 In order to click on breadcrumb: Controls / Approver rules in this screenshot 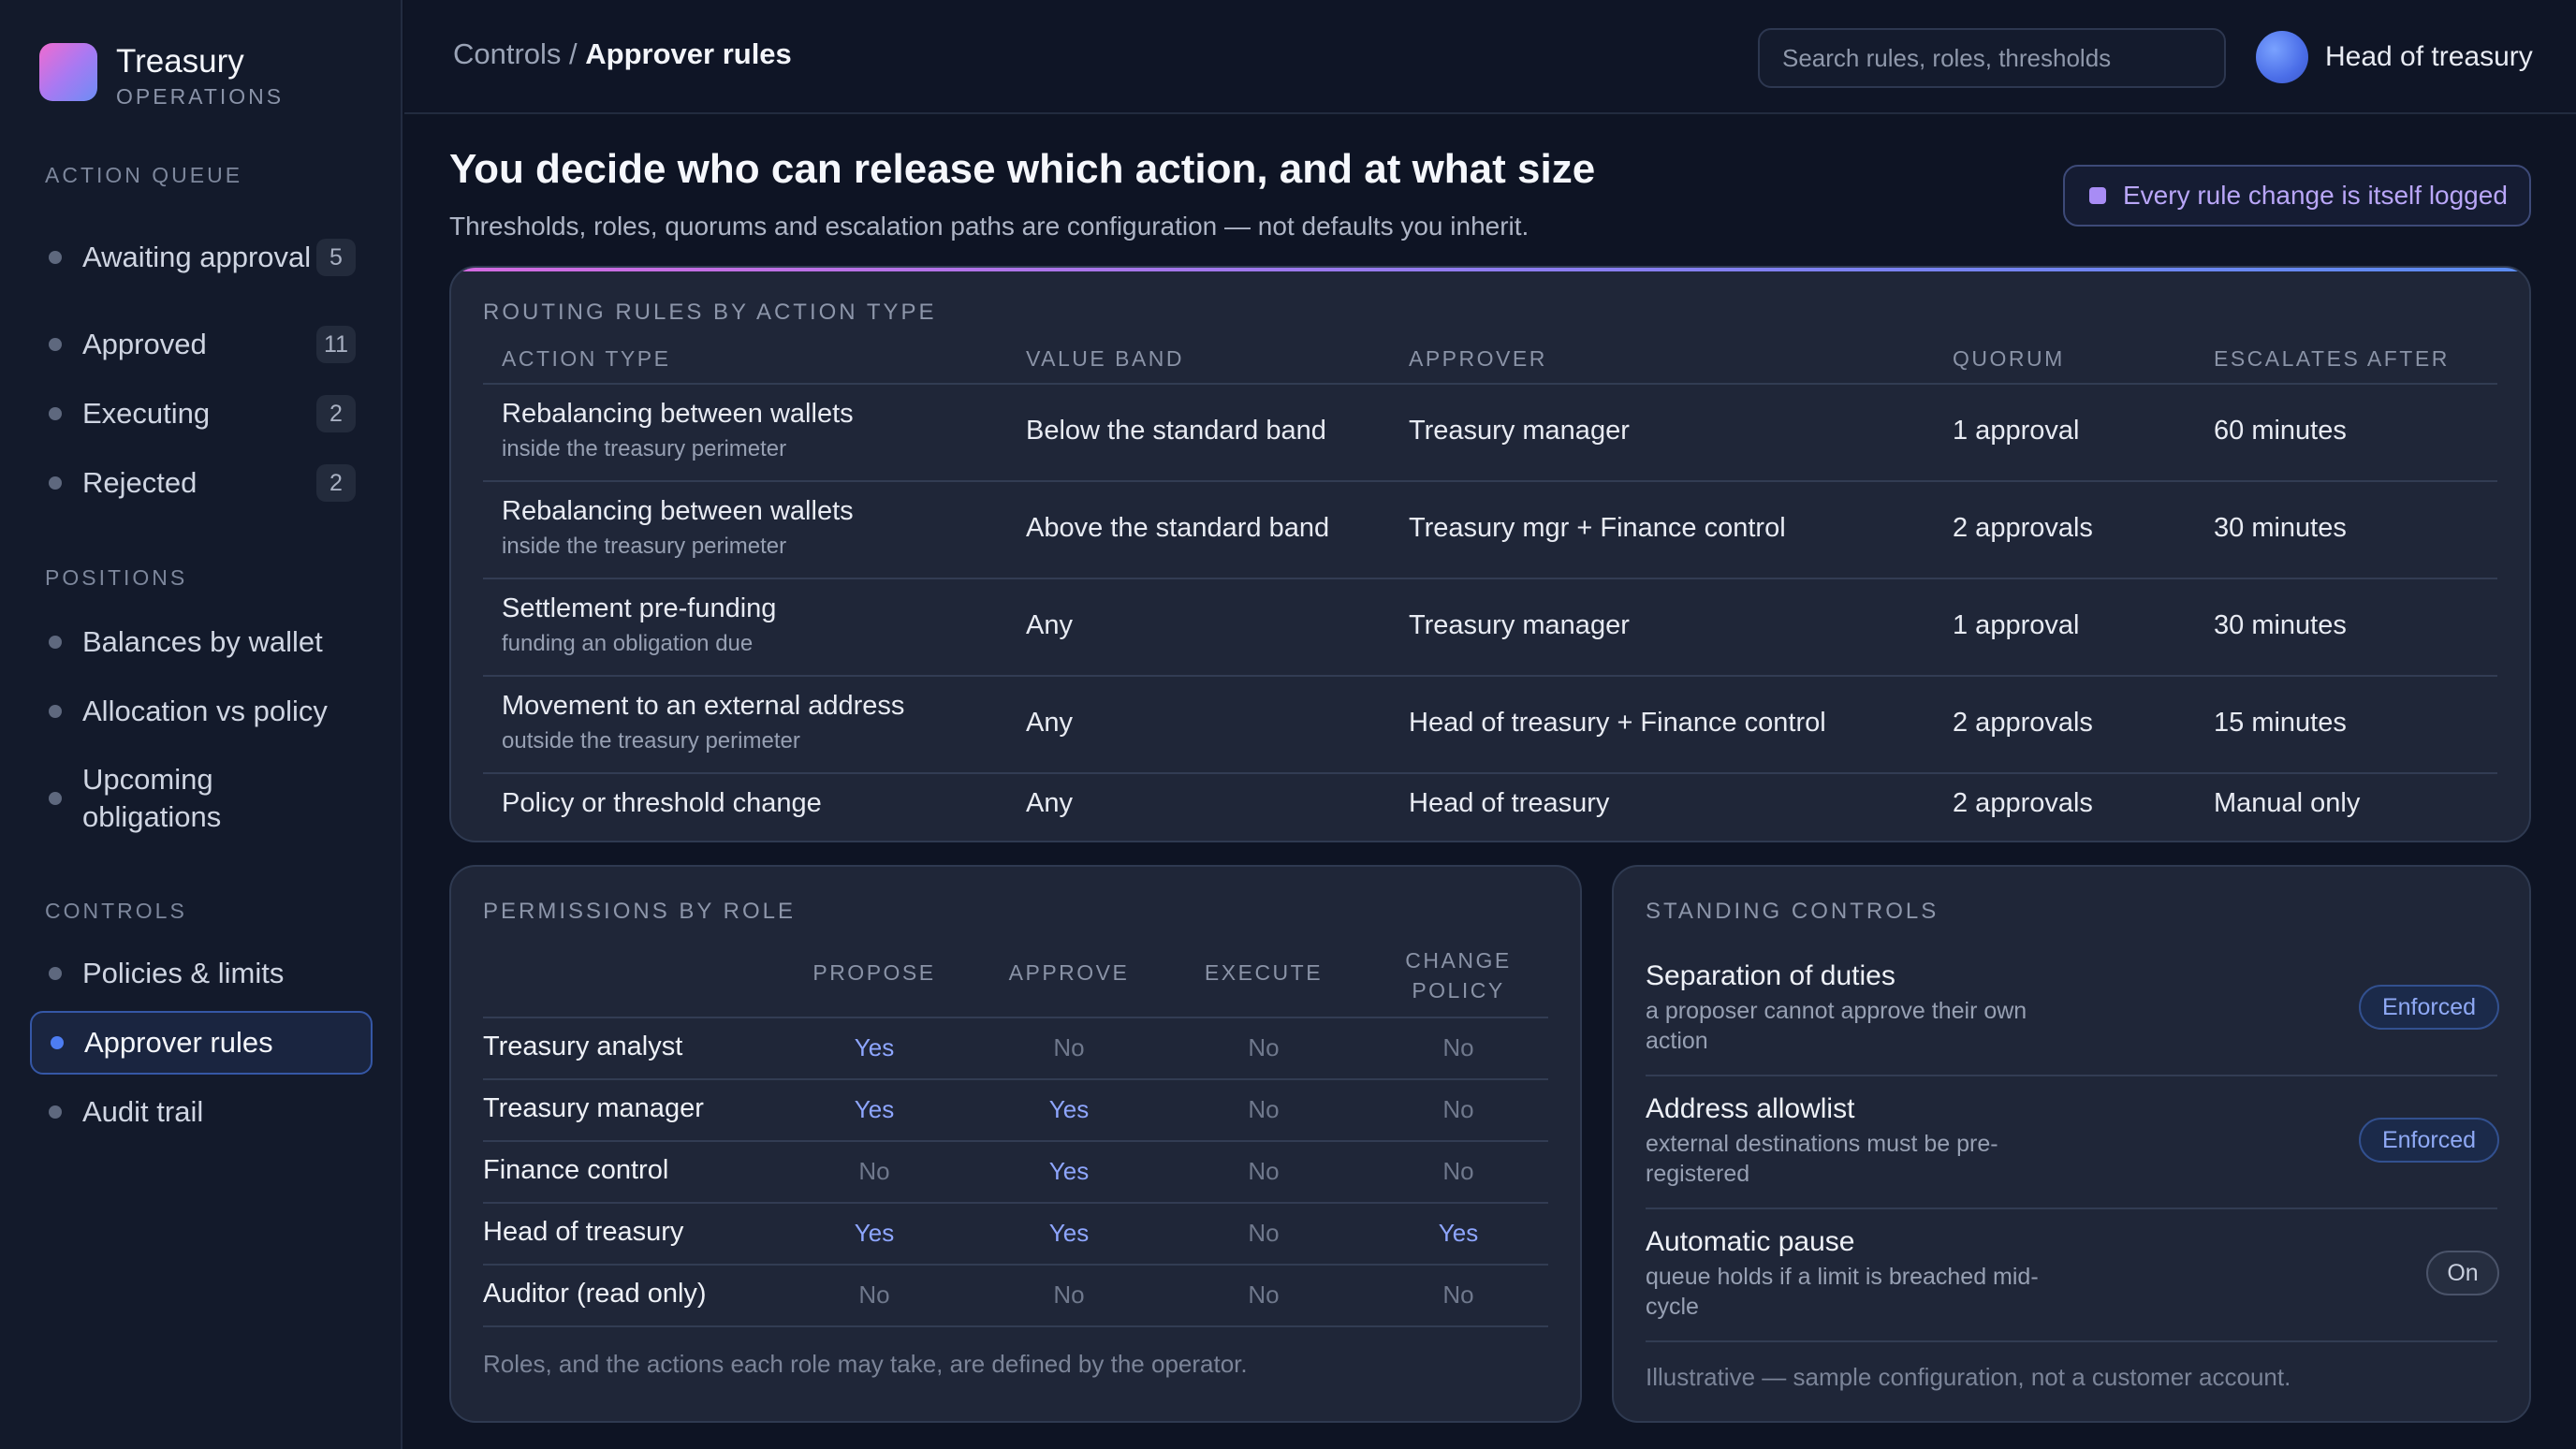, I will do `click(622, 54)`.